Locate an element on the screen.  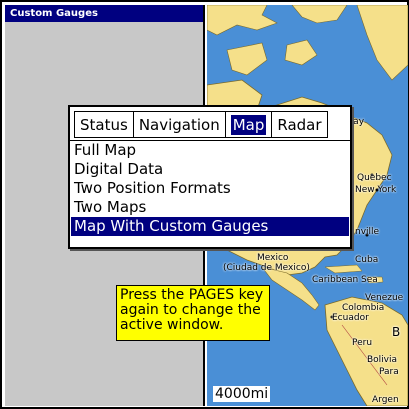
menu-item-map-with-custom-gauges: Map With Custom Gauges is located at coordinates (210, 226).